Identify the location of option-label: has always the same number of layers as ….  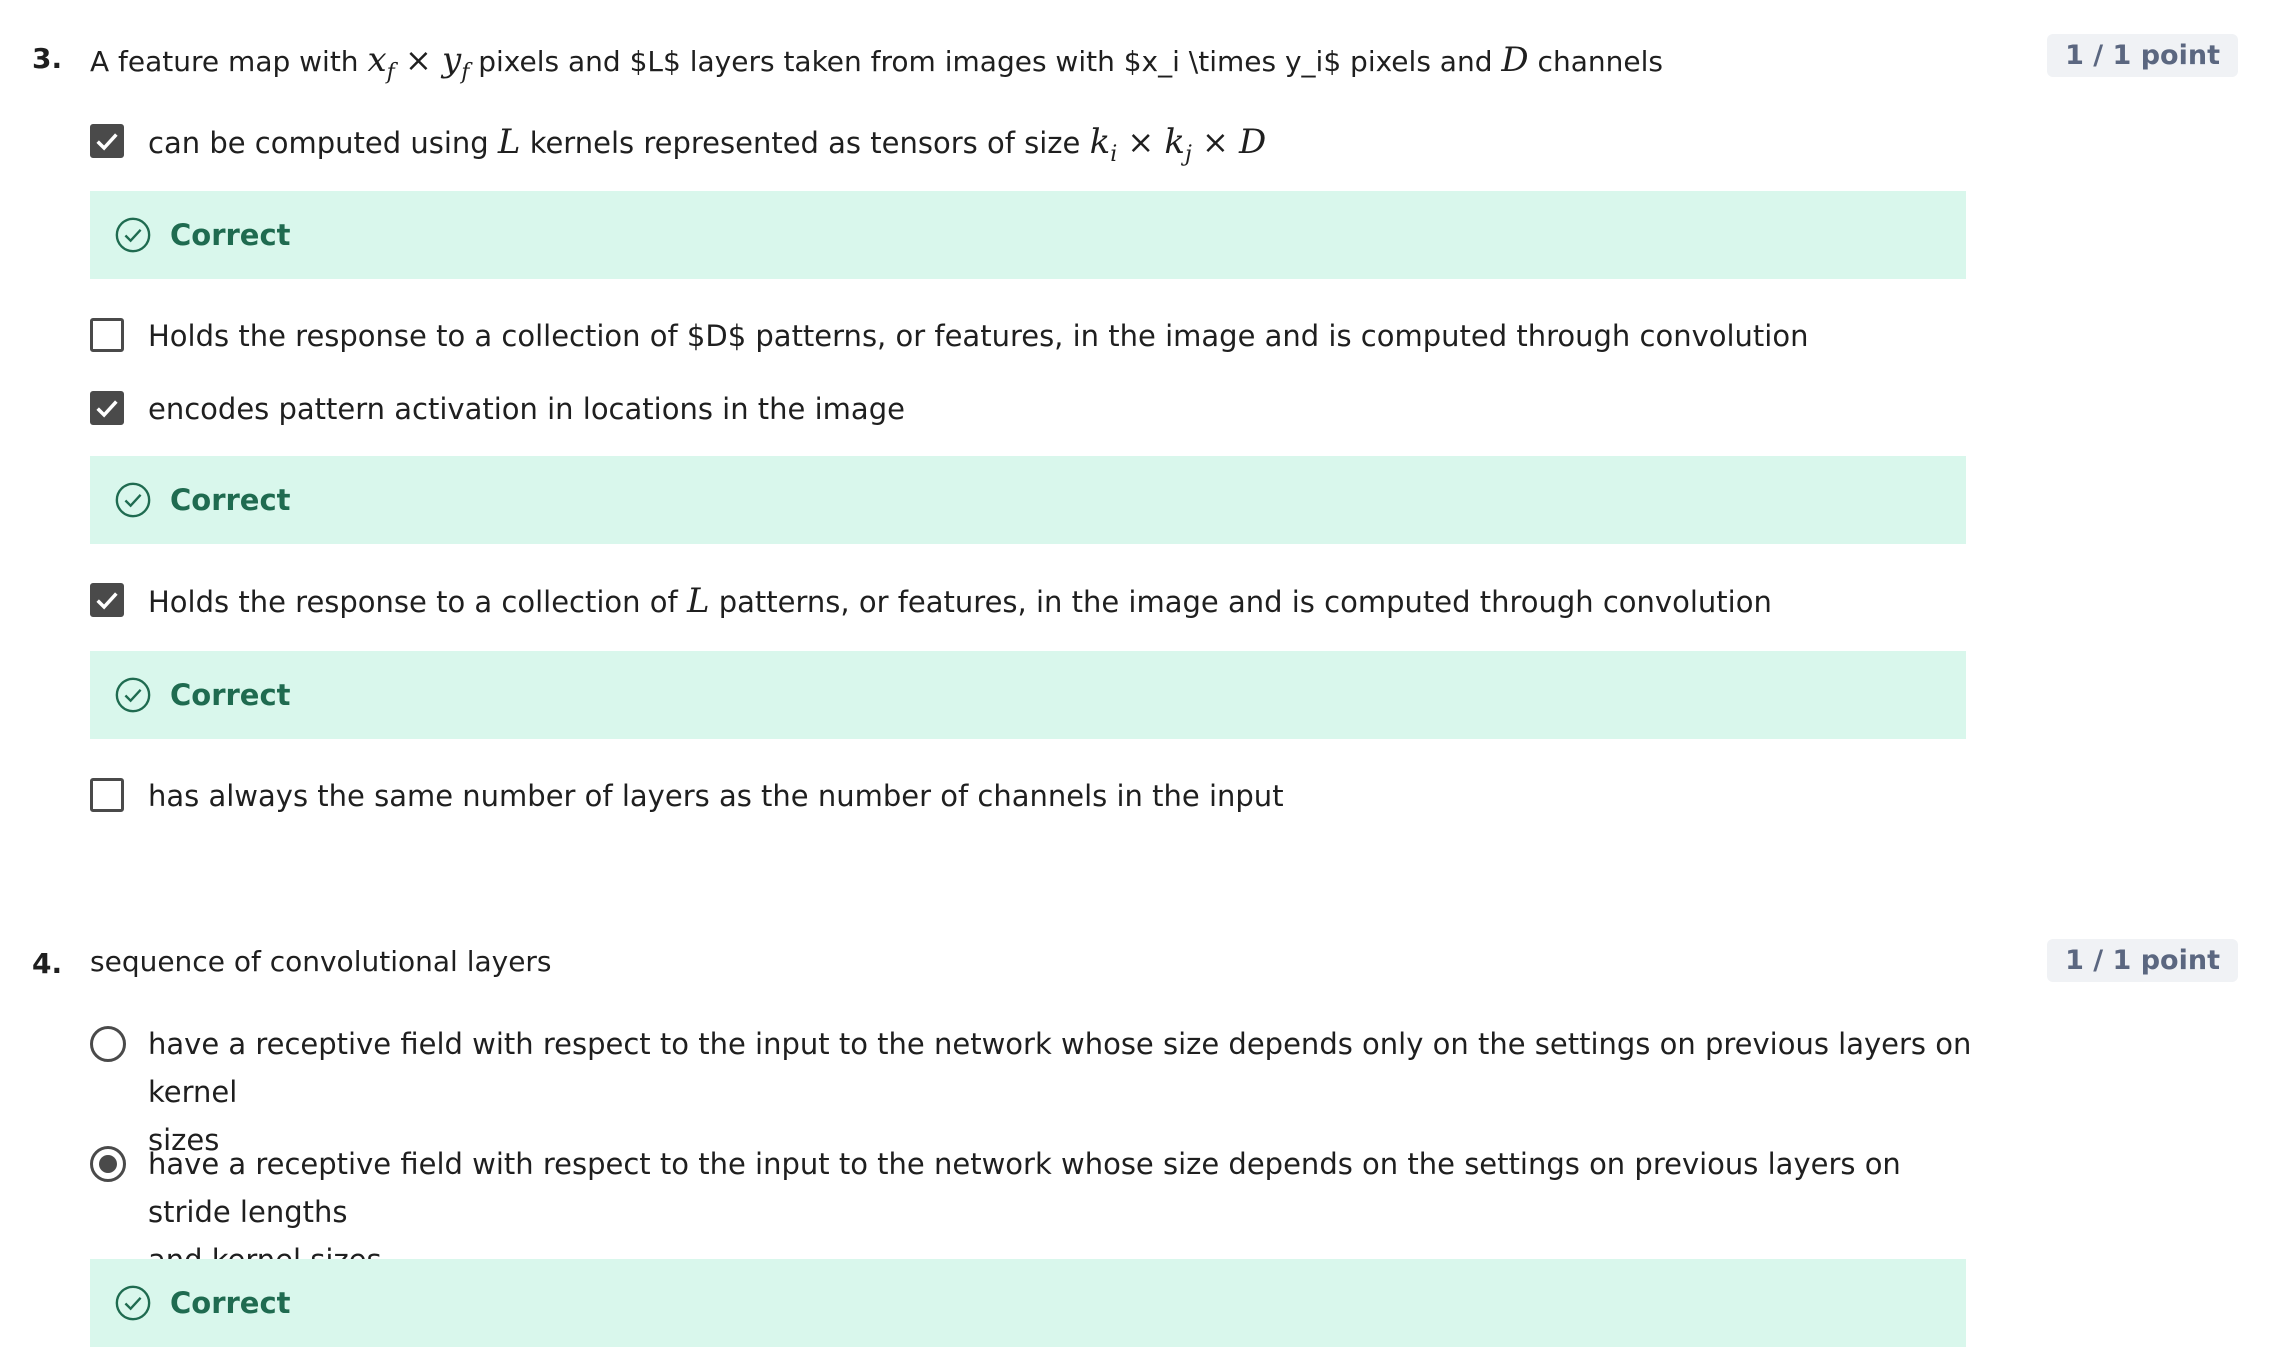
(716, 796).